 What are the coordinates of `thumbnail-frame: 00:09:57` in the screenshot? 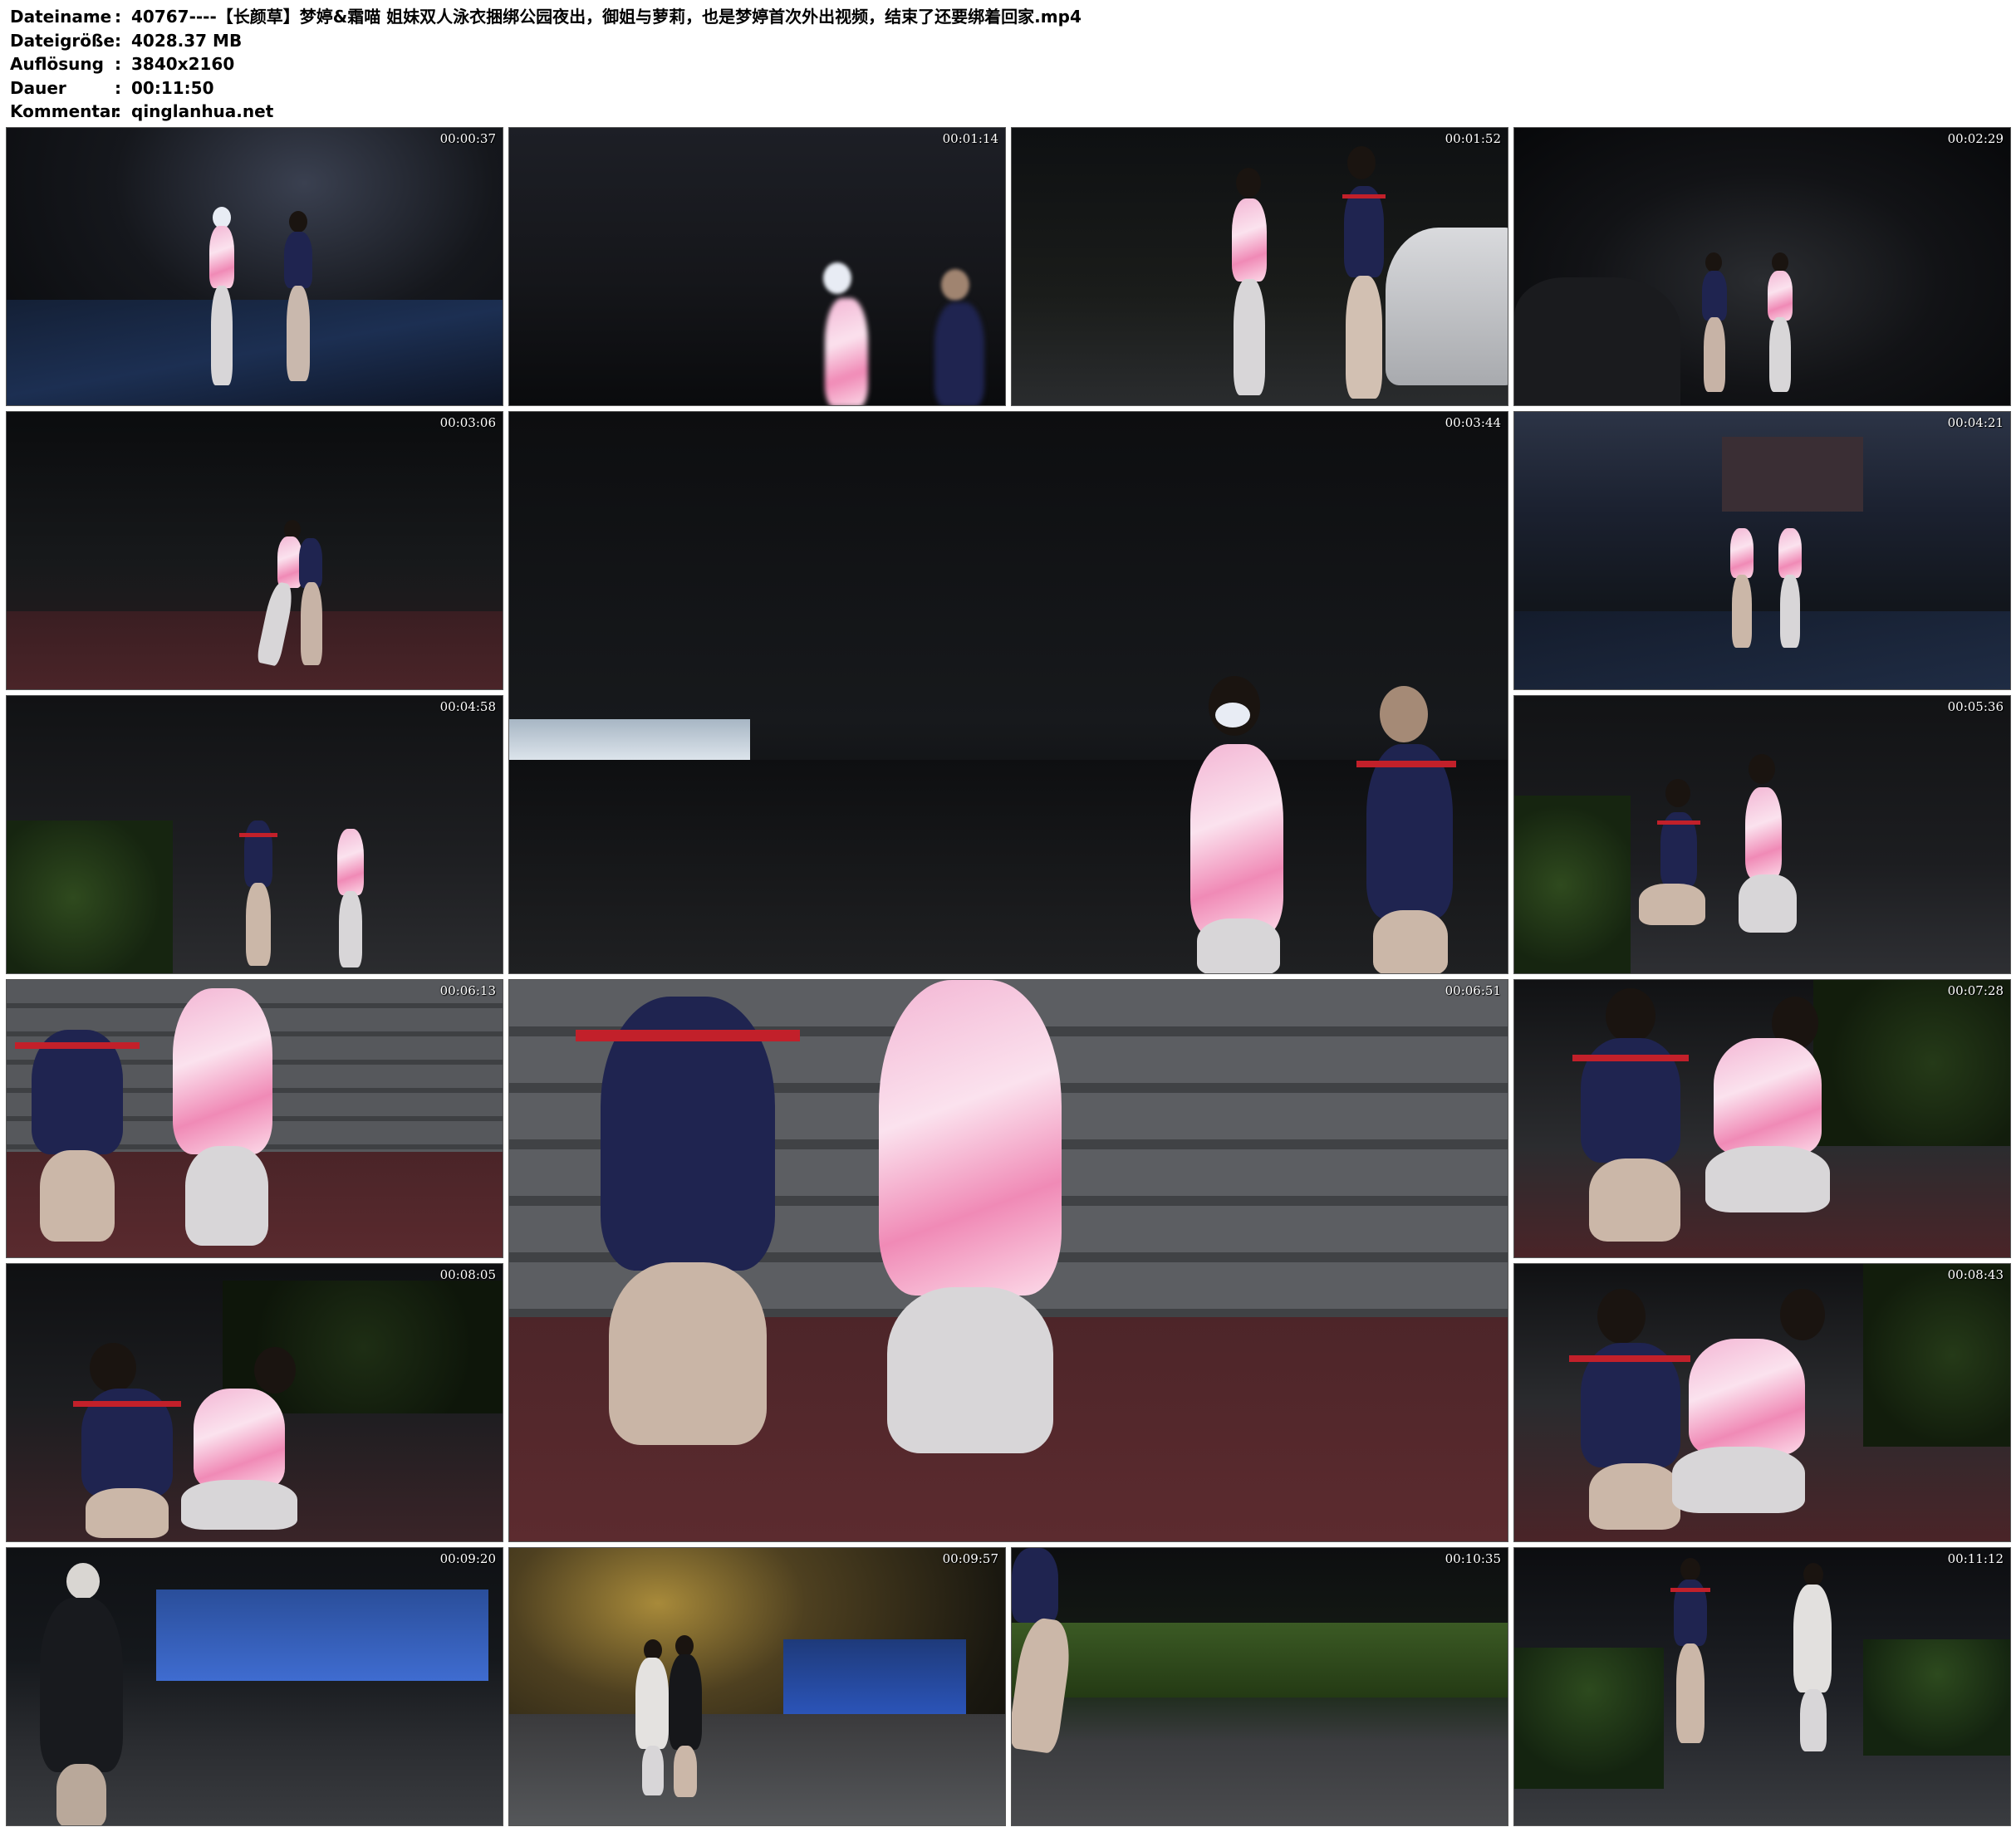 It's located at (757, 1686).